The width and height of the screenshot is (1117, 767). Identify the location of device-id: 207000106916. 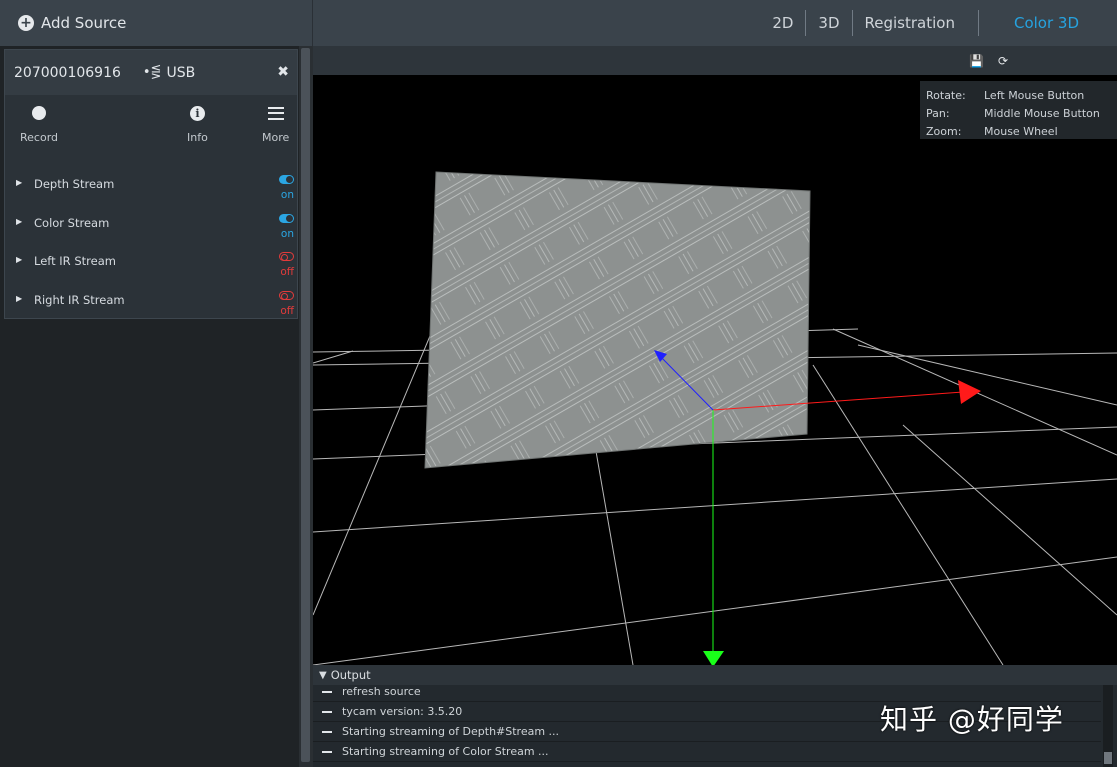
(67, 72).